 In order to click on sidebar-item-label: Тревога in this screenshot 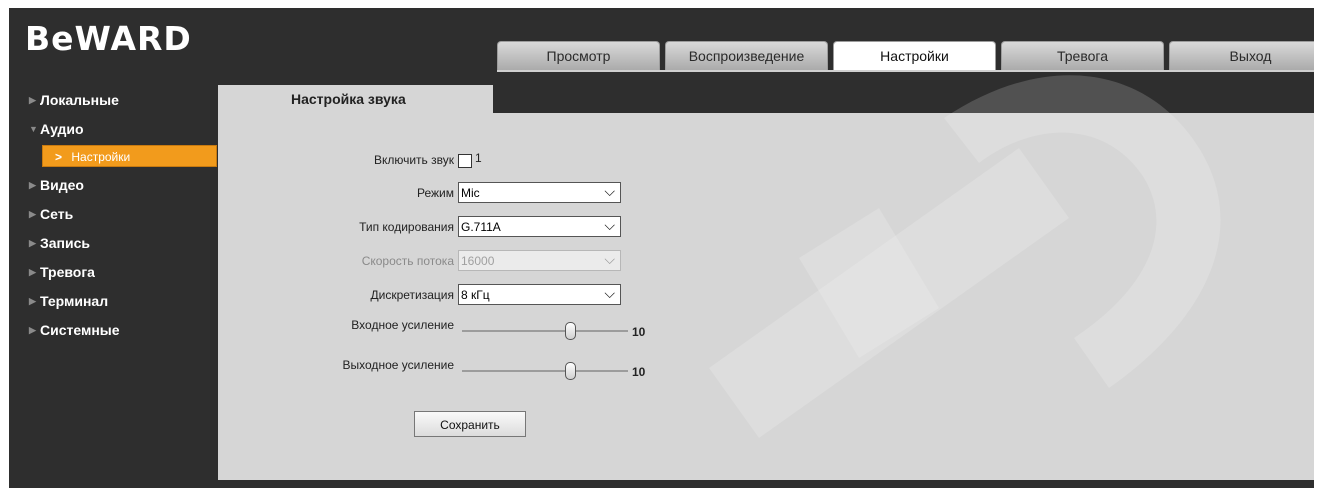, I will do `click(67, 272)`.